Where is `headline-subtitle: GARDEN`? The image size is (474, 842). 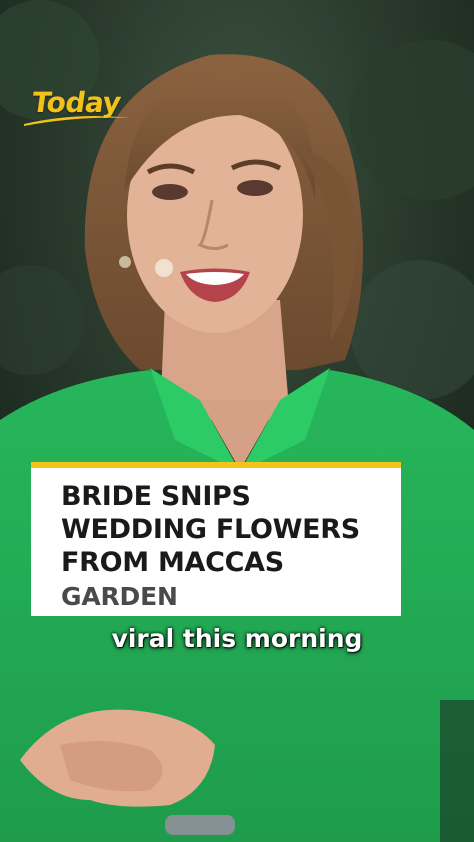 headline-subtitle: GARDEN is located at coordinates (119, 596).